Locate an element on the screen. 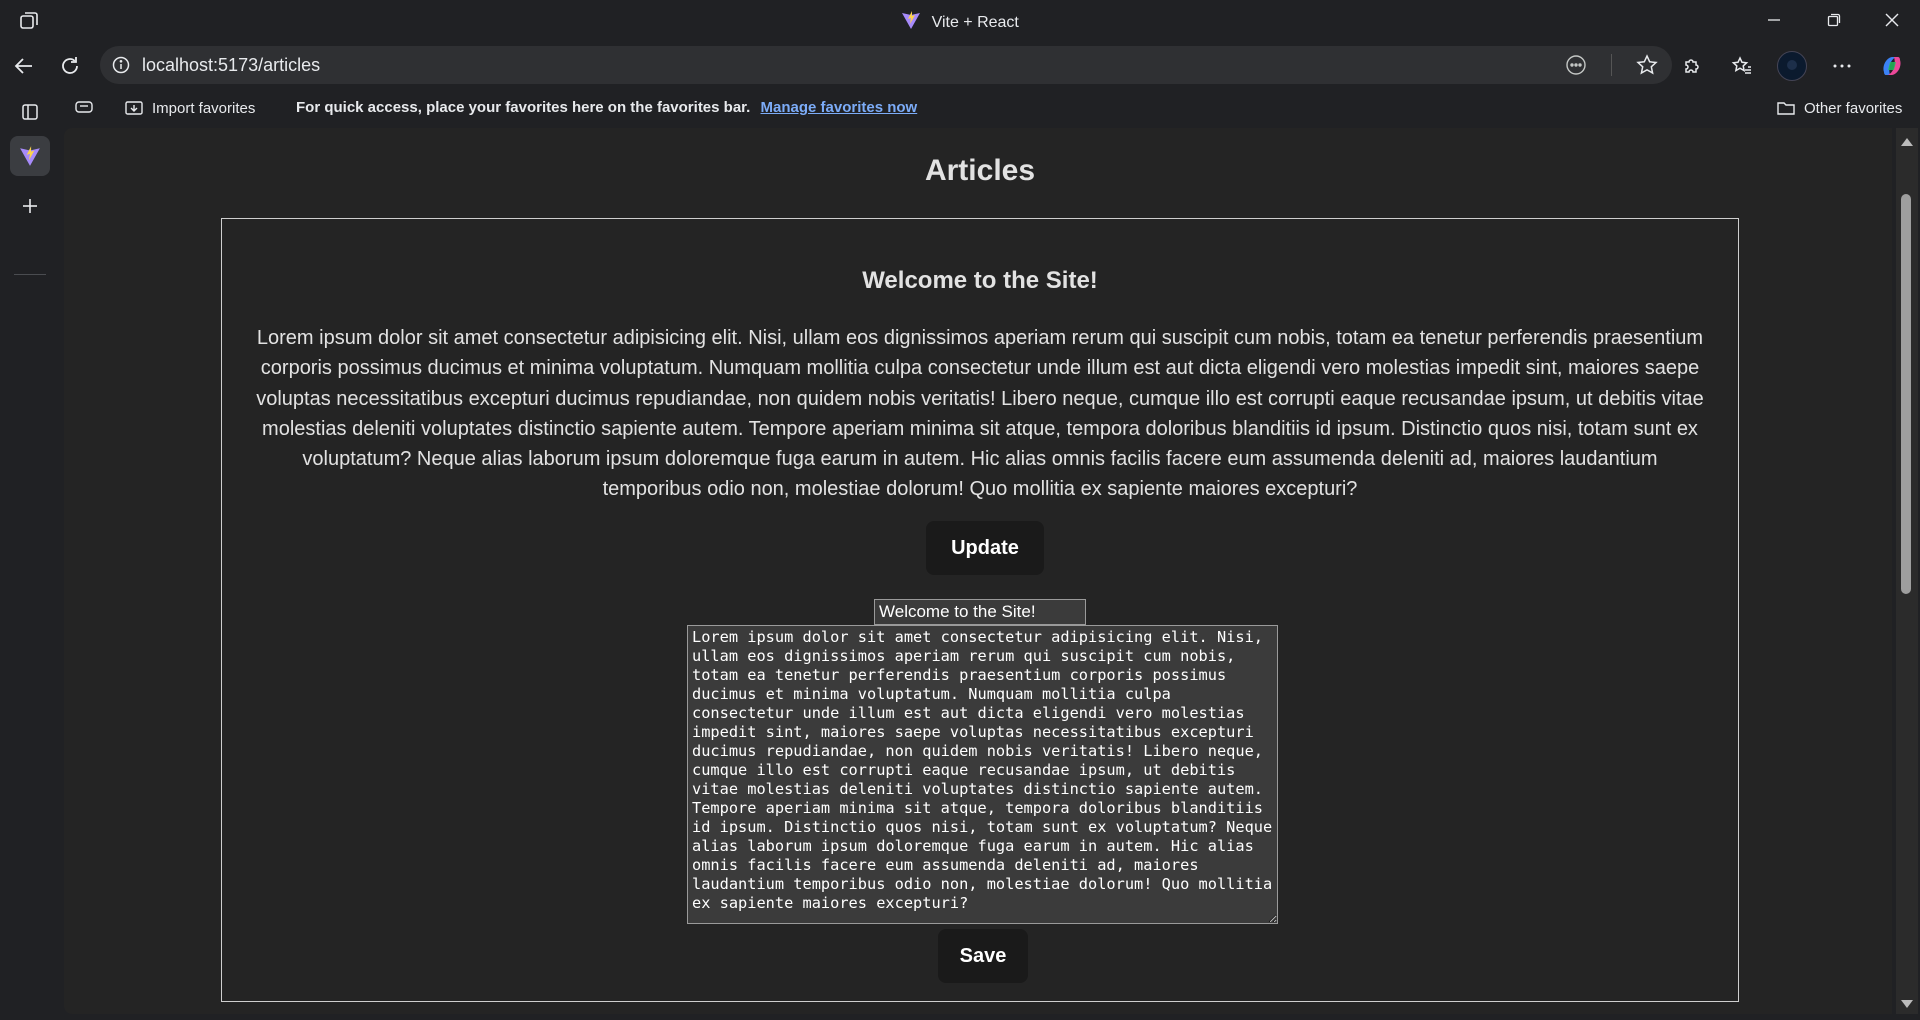 The width and height of the screenshot is (1920, 1020). avatar is located at coordinates (1792, 66).